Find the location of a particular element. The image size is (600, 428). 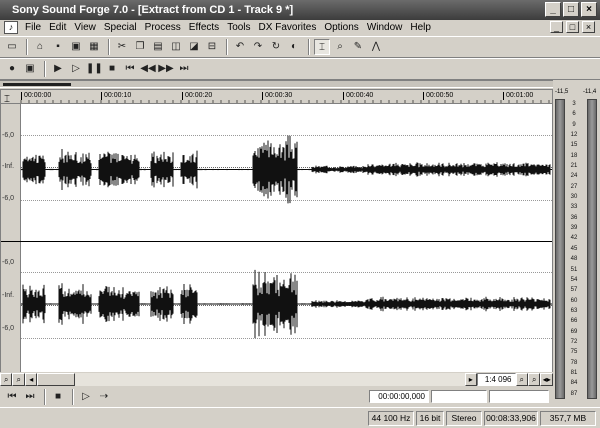

scroll-right-icon: ▸ is located at coordinates (471, 379).